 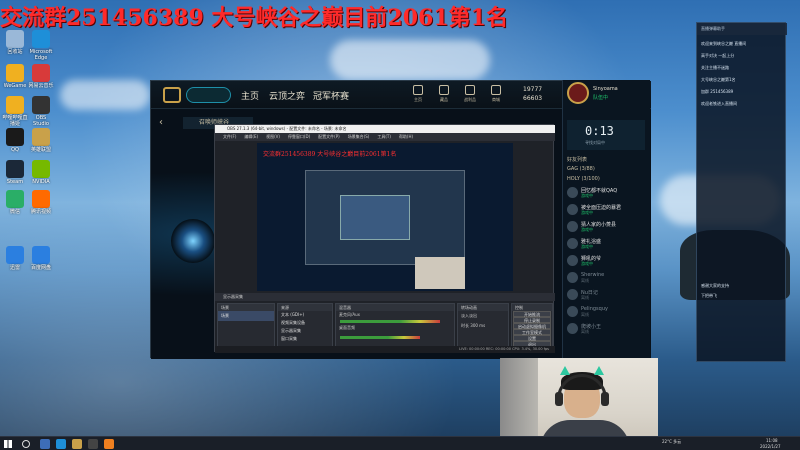 I want to click on desktop-icon: 英雄联盟, so click(x=41, y=140).